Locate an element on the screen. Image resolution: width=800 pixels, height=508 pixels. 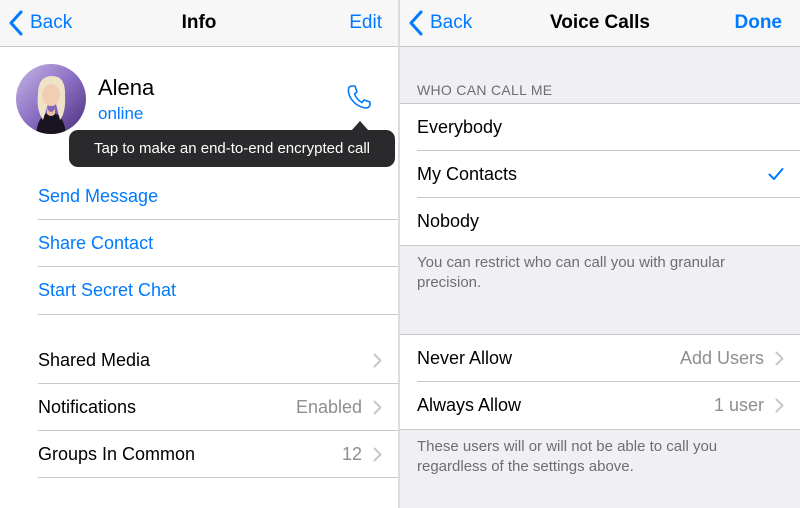
groups-in-common-count: 12 is located at coordinates (351, 454).